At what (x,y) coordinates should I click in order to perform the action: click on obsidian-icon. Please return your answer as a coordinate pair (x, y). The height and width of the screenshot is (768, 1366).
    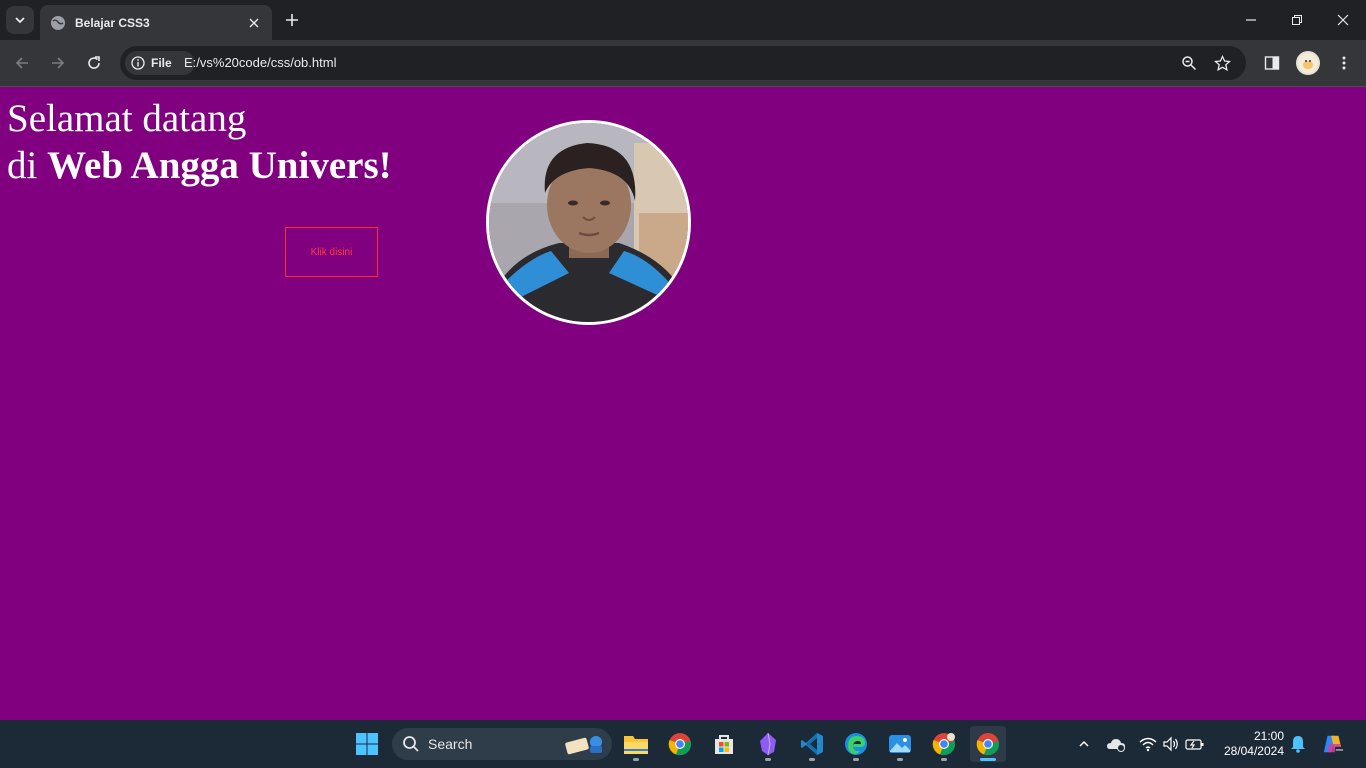
    Looking at the image, I should click on (768, 744).